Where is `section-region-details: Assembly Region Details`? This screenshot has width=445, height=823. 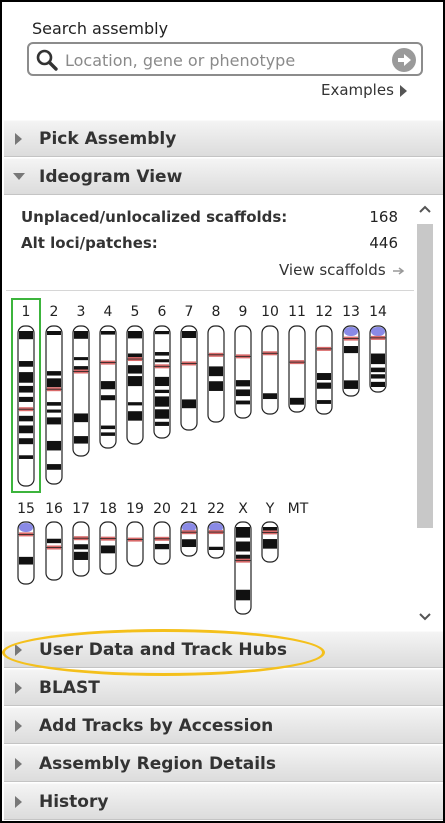
section-region-details: Assembly Region Details is located at coordinates (223, 763).